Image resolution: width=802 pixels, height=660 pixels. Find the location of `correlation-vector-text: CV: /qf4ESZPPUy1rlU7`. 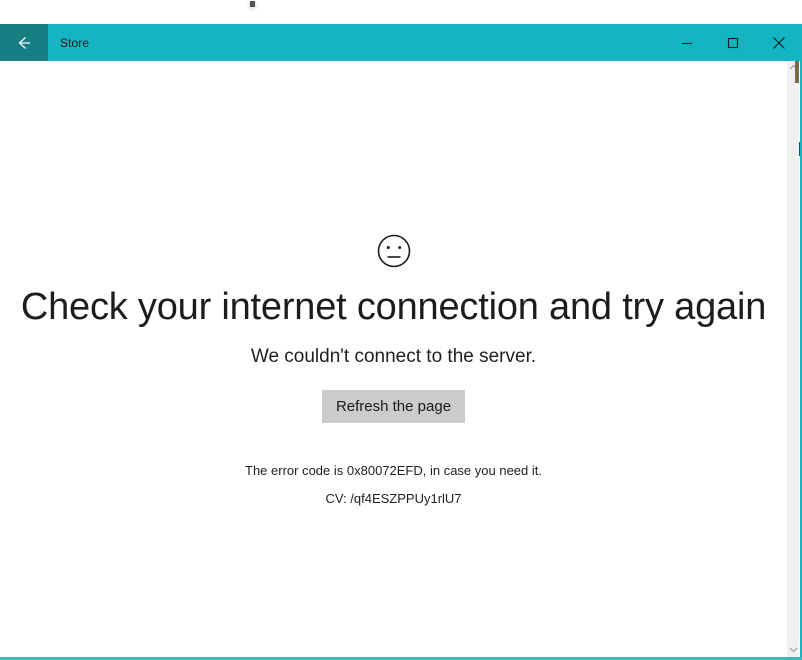

correlation-vector-text: CV: /qf4ESZPPUy1rlU7 is located at coordinates (393, 498).